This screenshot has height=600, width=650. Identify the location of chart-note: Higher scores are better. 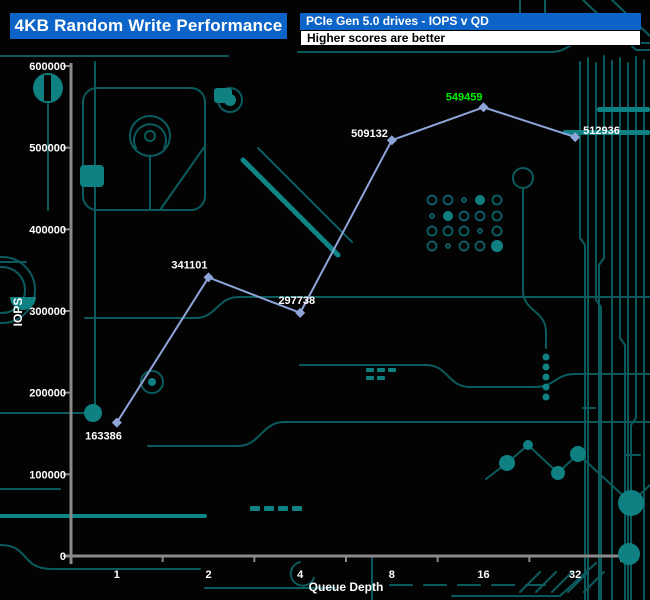
(470, 38).